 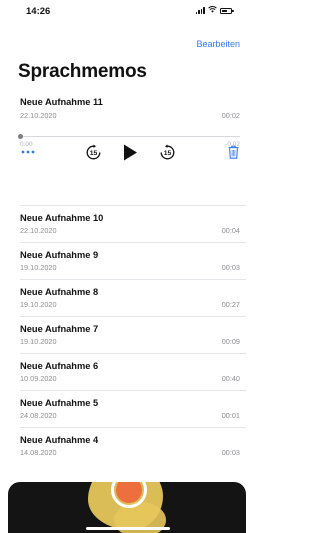 I want to click on record-panel, so click(x=127, y=507).